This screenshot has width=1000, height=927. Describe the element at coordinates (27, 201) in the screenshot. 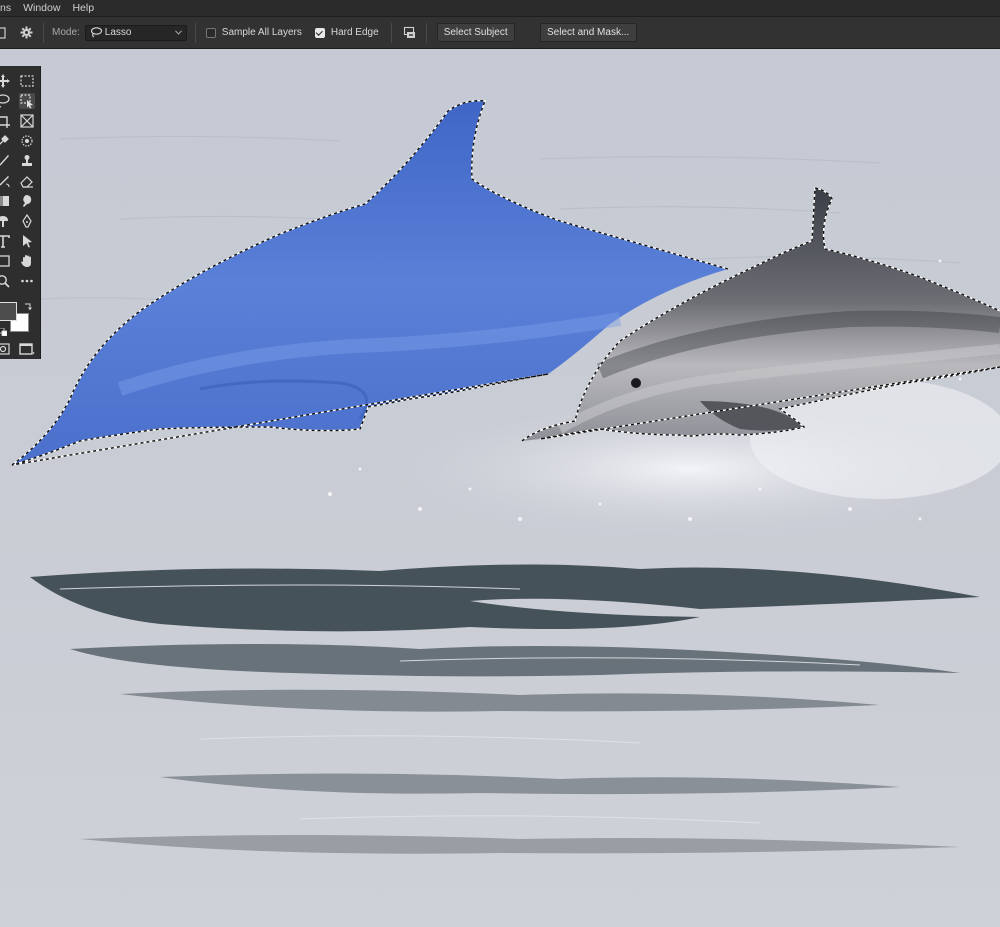

I see `smudge-tool-icon` at that location.